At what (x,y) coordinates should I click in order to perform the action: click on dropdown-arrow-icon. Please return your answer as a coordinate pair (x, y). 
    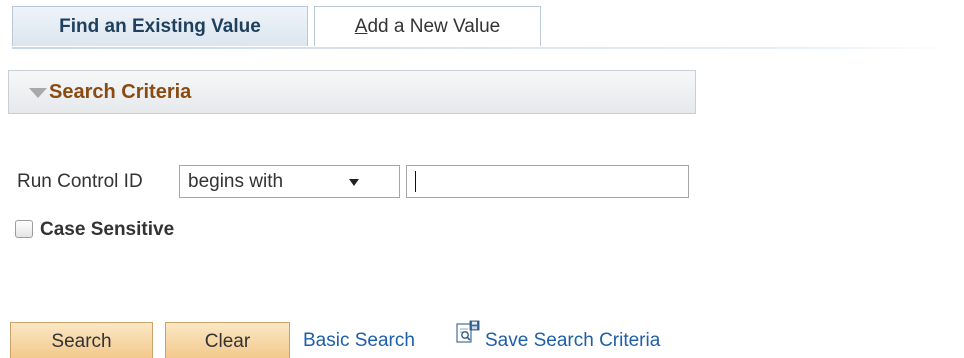
    Looking at the image, I should click on (354, 182).